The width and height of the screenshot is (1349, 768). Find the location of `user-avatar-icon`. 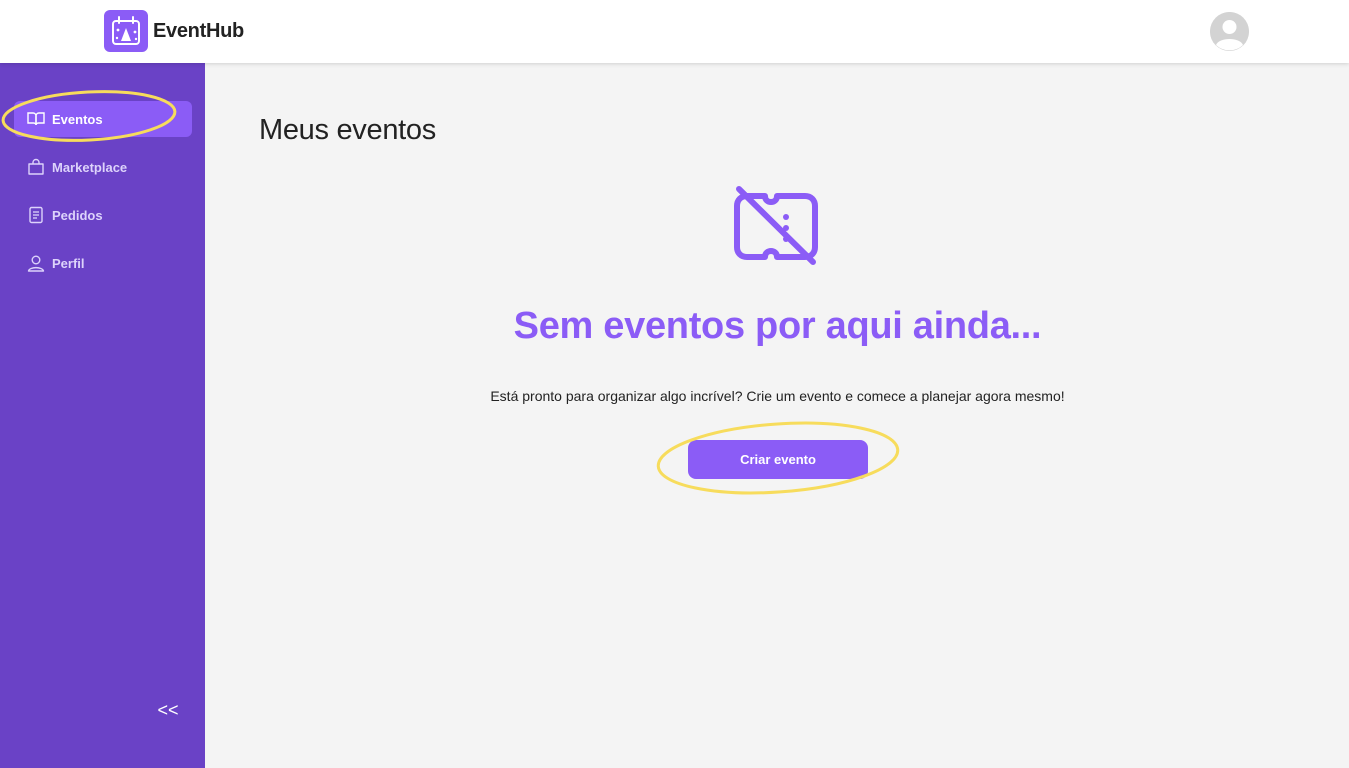

user-avatar-icon is located at coordinates (1229, 31).